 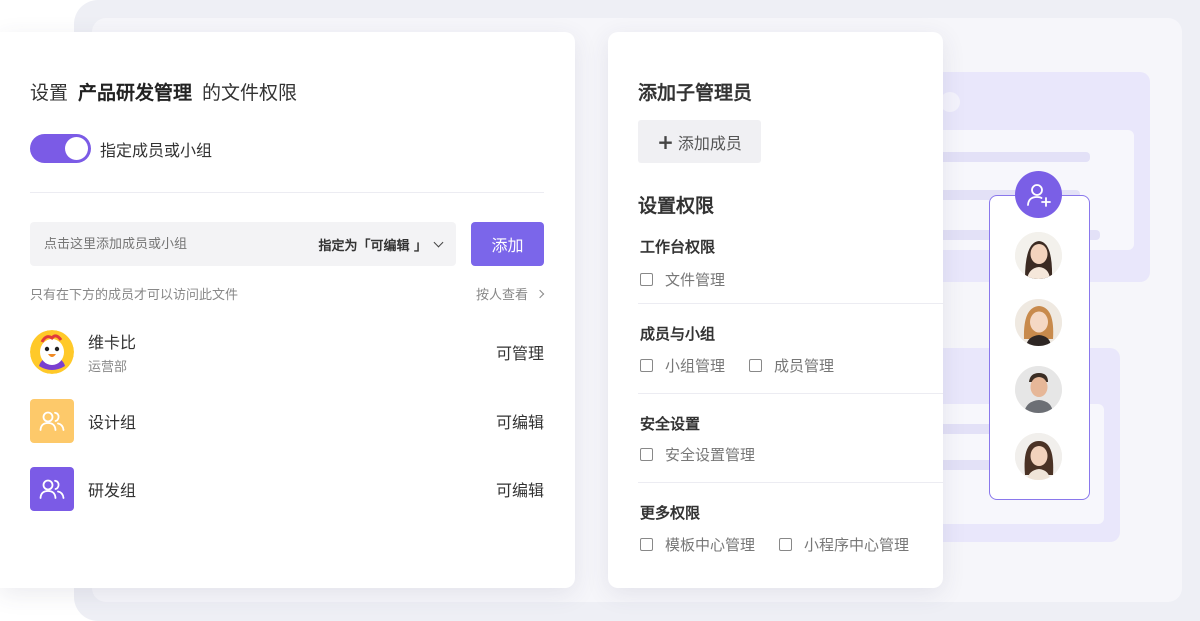 What do you see at coordinates (710, 545) in the screenshot?
I see `option-label: 模板中心管理` at bounding box center [710, 545].